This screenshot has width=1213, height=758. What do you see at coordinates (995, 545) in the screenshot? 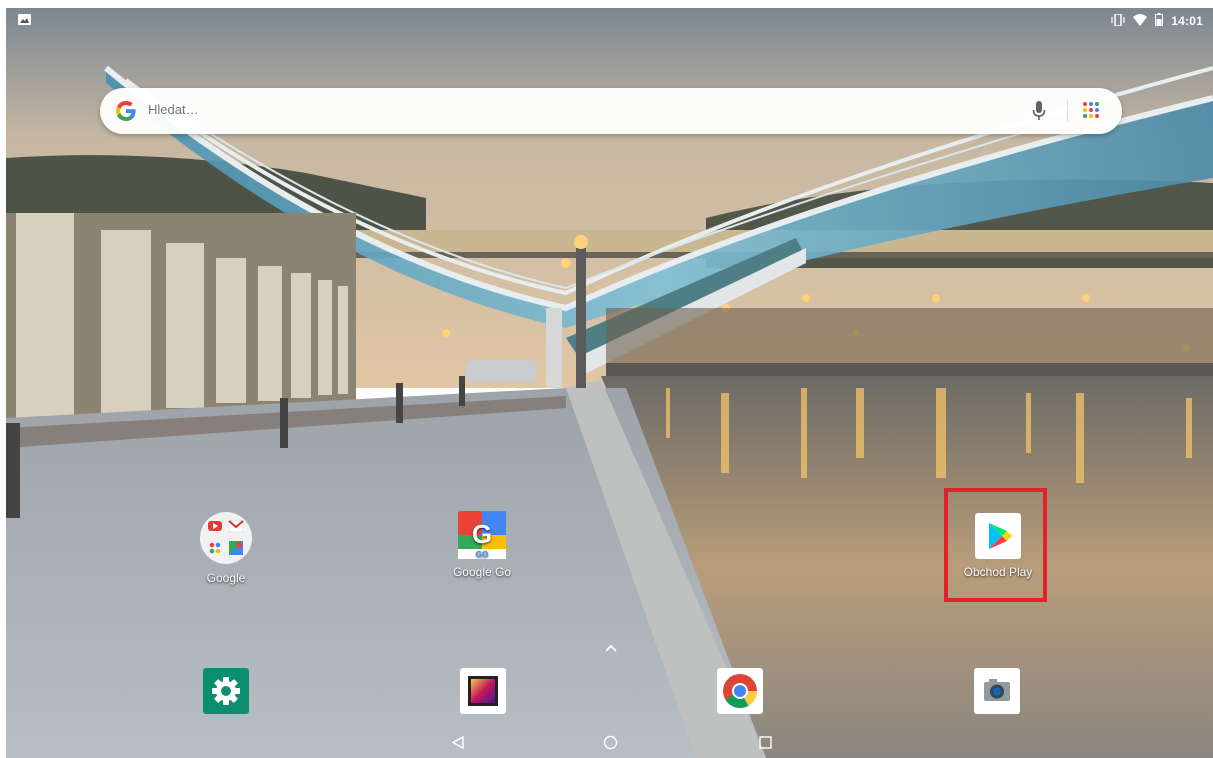
I see `play-store-highlight-box` at bounding box center [995, 545].